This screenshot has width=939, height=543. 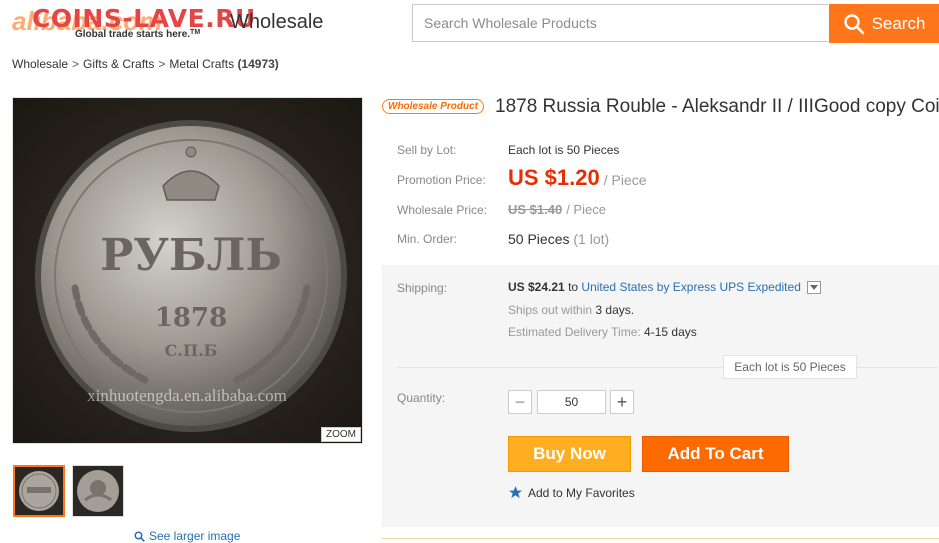 I want to click on buy-now-button: Buy Now, so click(x=569, y=454).